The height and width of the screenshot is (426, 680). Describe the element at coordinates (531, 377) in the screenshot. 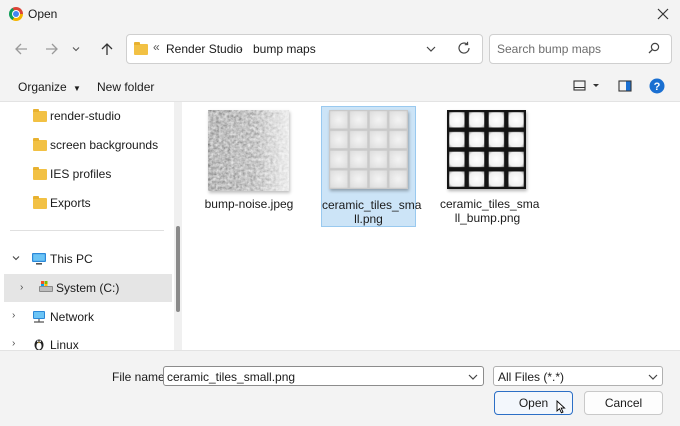

I see `file-type-value: All Files (*.*)` at that location.